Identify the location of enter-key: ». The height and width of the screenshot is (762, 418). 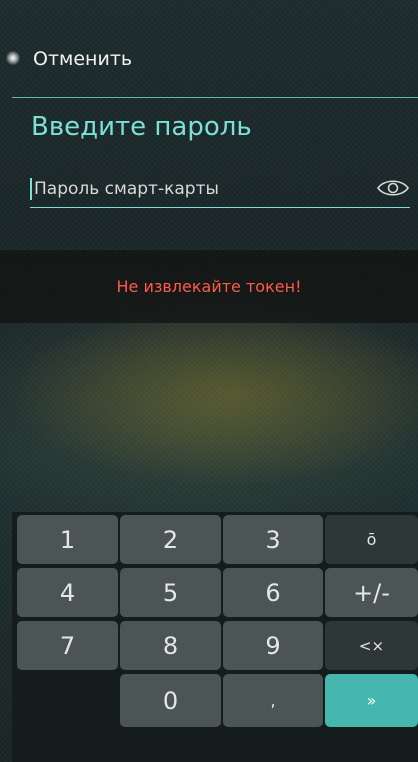
(371, 700).